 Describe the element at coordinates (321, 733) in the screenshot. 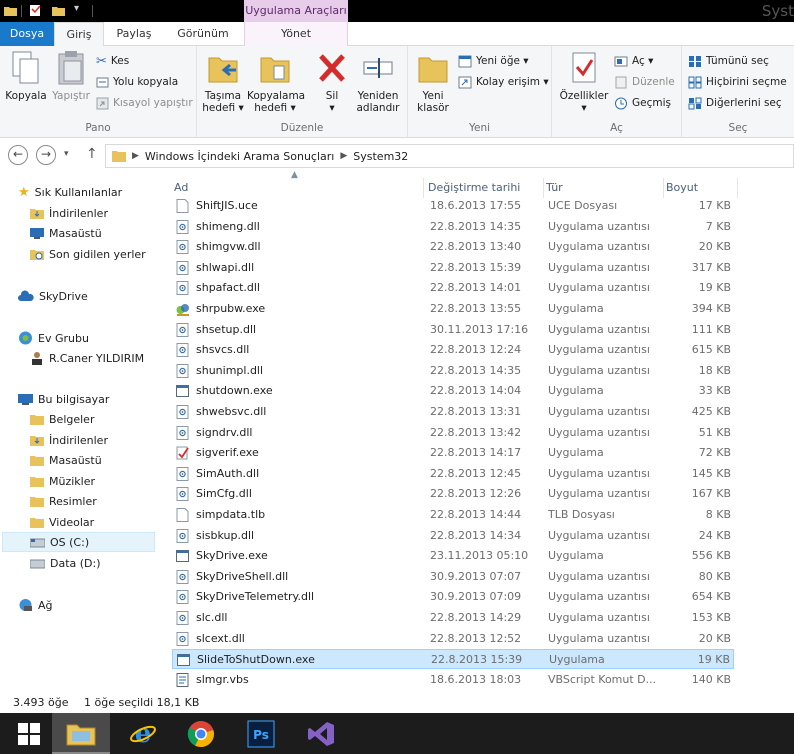

I see `taskbar-visual-studio` at that location.